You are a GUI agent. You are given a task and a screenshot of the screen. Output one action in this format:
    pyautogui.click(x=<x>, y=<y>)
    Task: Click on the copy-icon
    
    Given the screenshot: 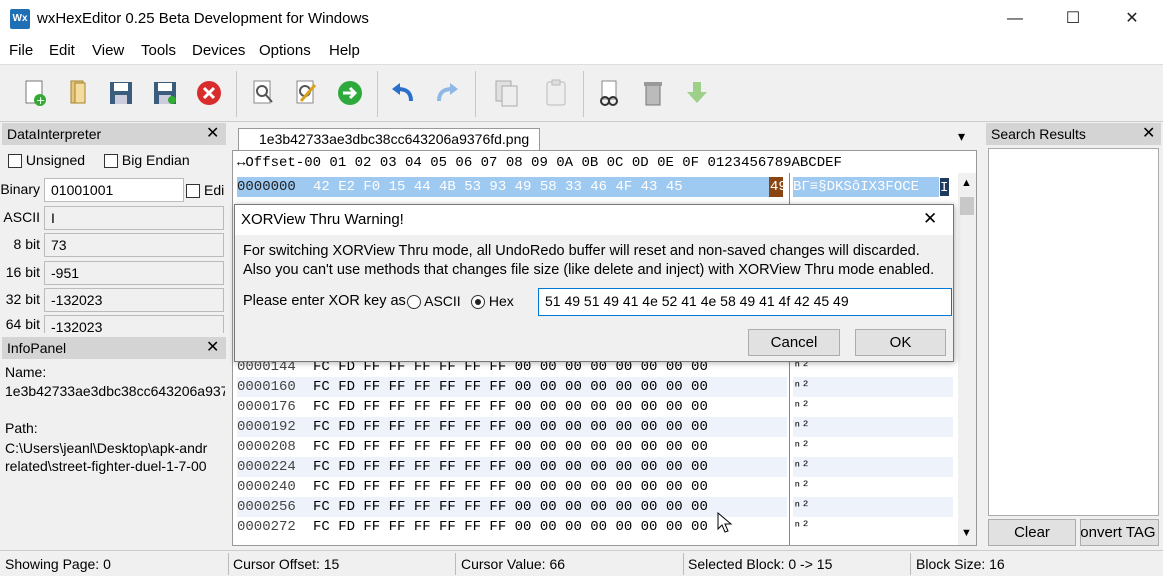 What is the action you would take?
    pyautogui.click(x=507, y=93)
    